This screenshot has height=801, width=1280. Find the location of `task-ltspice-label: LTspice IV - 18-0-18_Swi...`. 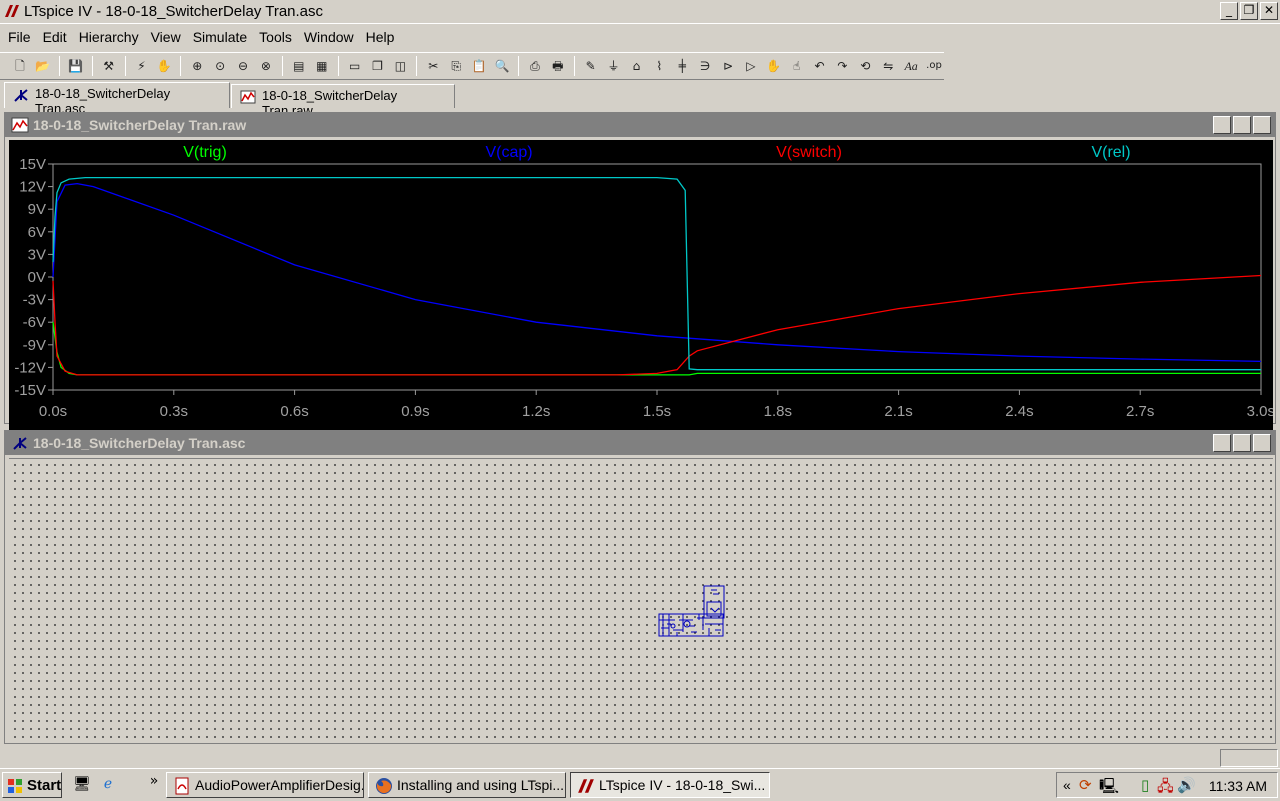

task-ltspice-label: LTspice IV - 18-0-18_Swi... is located at coordinates (682, 785).